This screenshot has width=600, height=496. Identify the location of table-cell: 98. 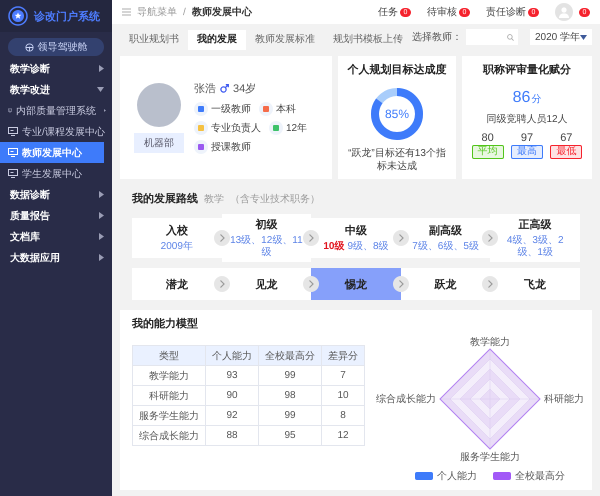
(290, 396).